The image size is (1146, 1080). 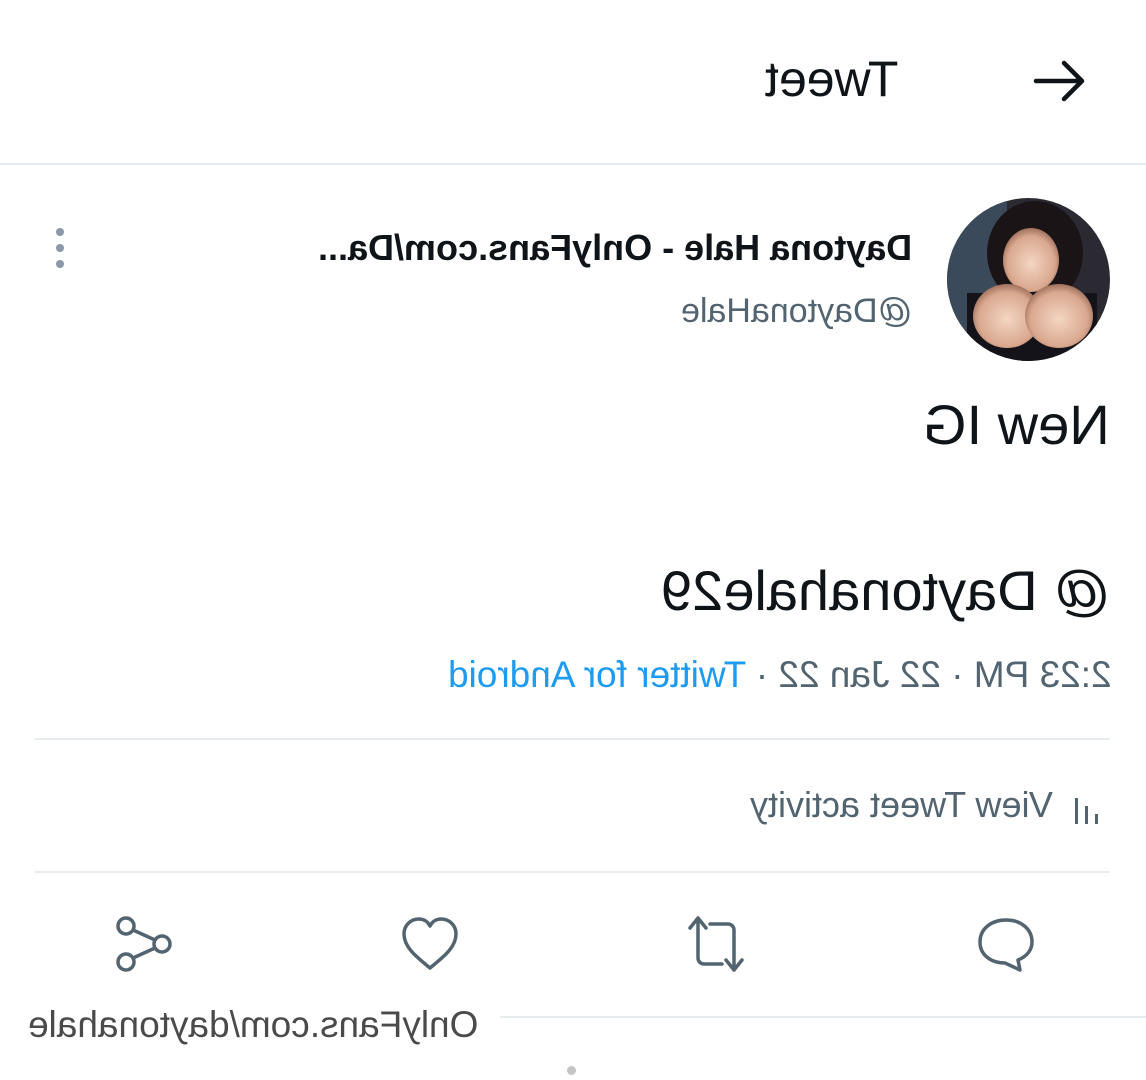 I want to click on tweet-text-line-2: @ Daytonahale29, so click(x=853, y=590).